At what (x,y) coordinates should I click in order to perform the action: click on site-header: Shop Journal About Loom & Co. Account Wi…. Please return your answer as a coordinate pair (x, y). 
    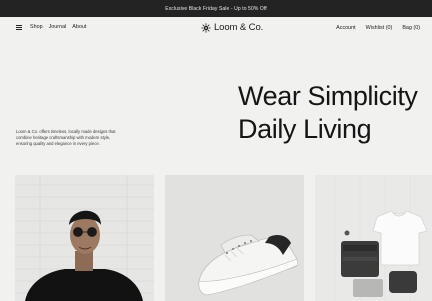
    Looking at the image, I should click on (216, 29).